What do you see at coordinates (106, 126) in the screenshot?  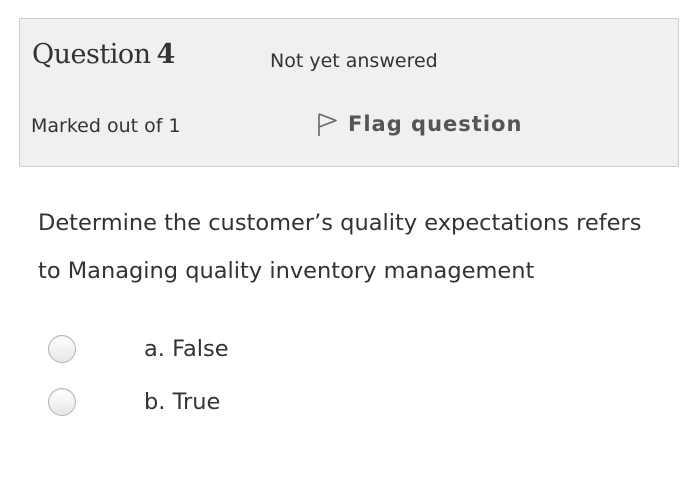 I see `question-grade: Marked out of 1` at bounding box center [106, 126].